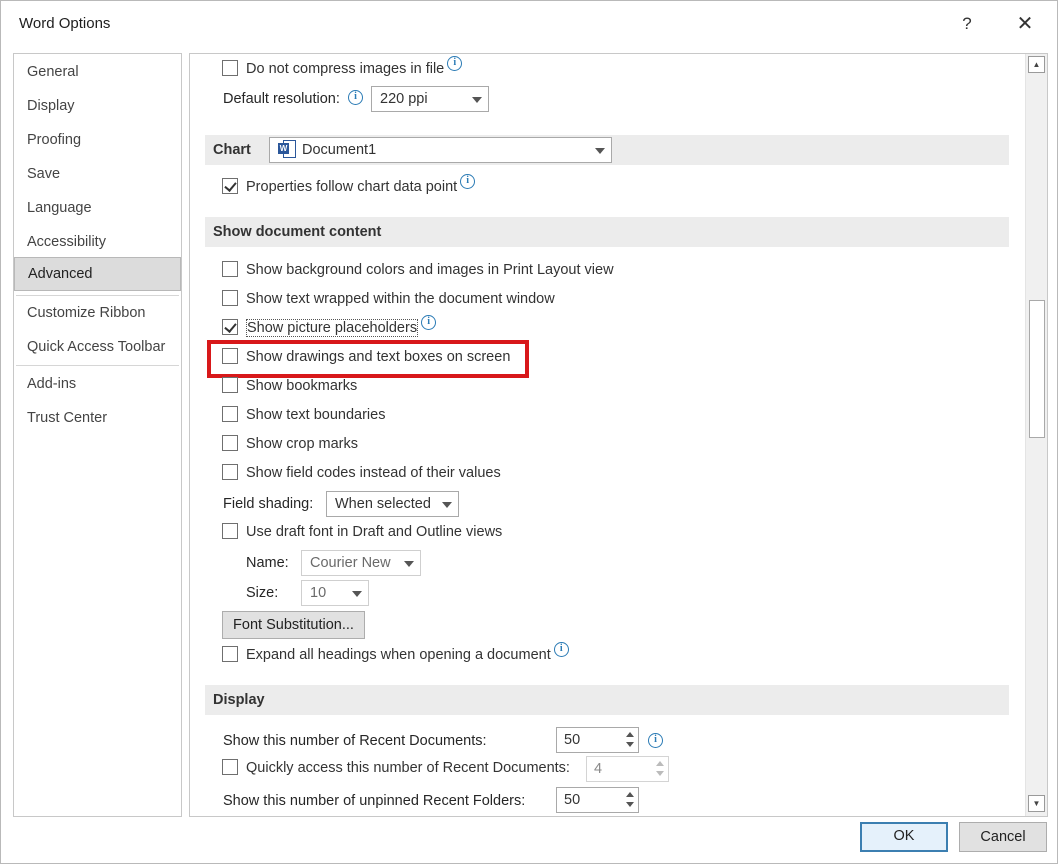  I want to click on quick-access-recent-checkbox, so click(230, 767).